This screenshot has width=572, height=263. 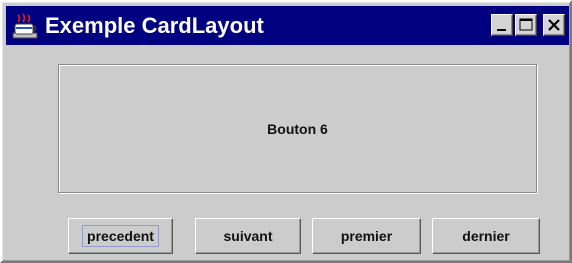 I want to click on maximize-button, so click(x=526, y=25).